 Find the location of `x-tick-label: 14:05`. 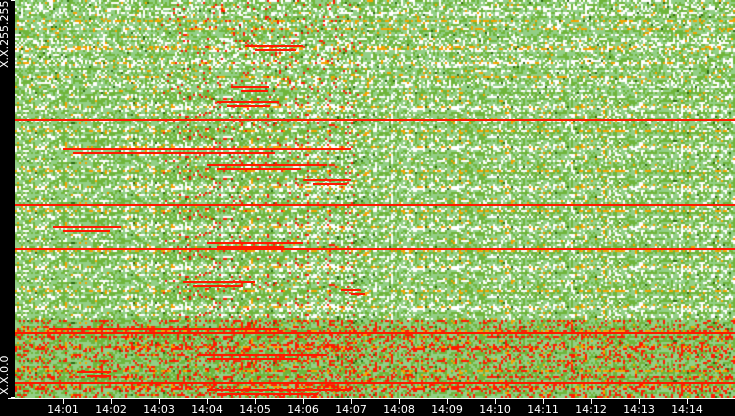

x-tick-label: 14:05 is located at coordinates (255, 409).